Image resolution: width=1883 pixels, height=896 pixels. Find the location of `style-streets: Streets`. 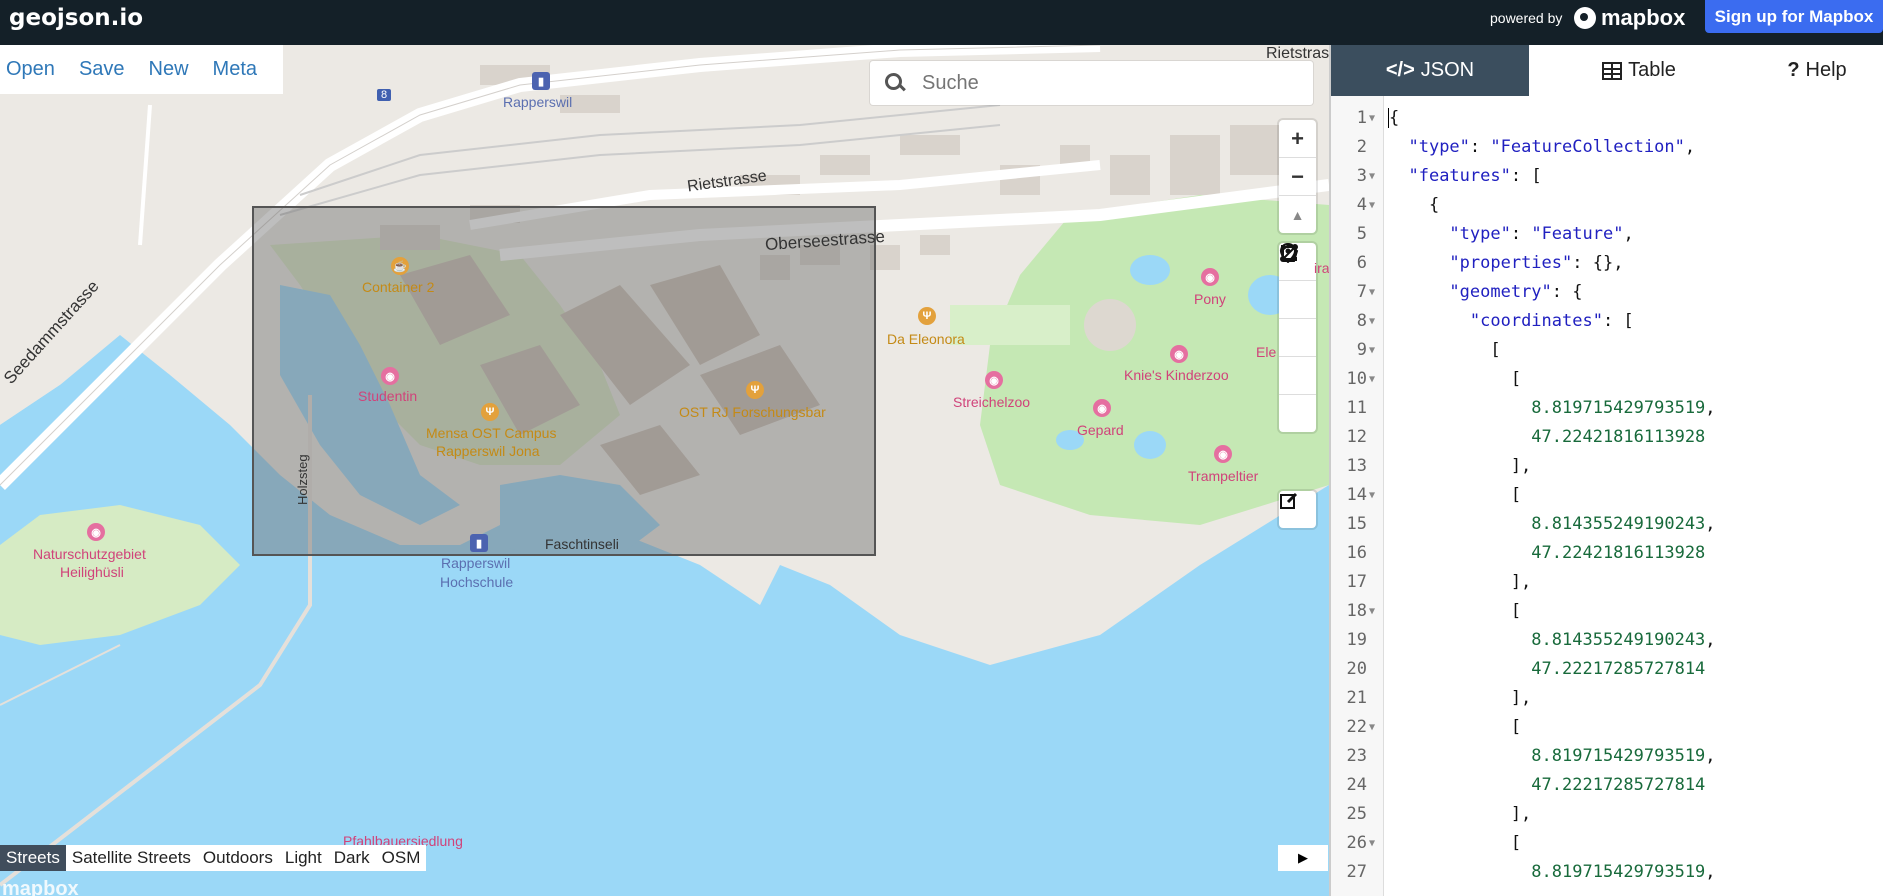

style-streets: Streets is located at coordinates (33, 858).